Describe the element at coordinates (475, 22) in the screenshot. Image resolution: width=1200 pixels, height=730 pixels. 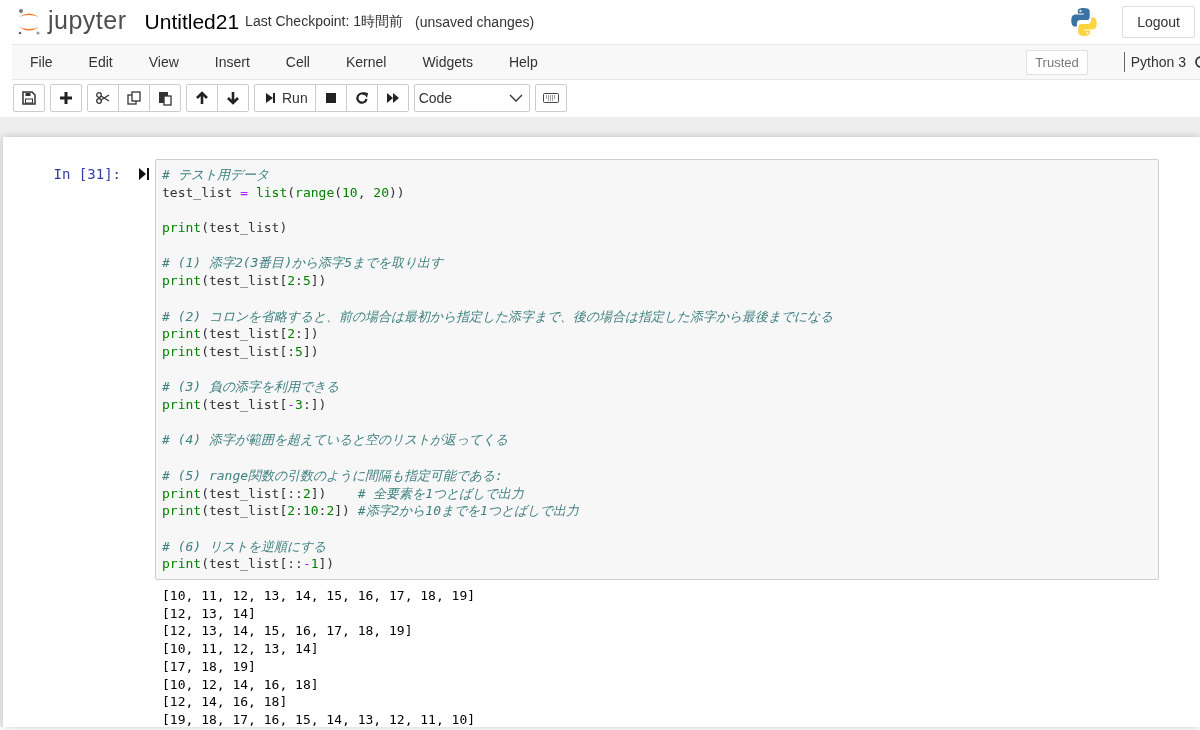
I see `save-status: (unsaved changes)` at that location.